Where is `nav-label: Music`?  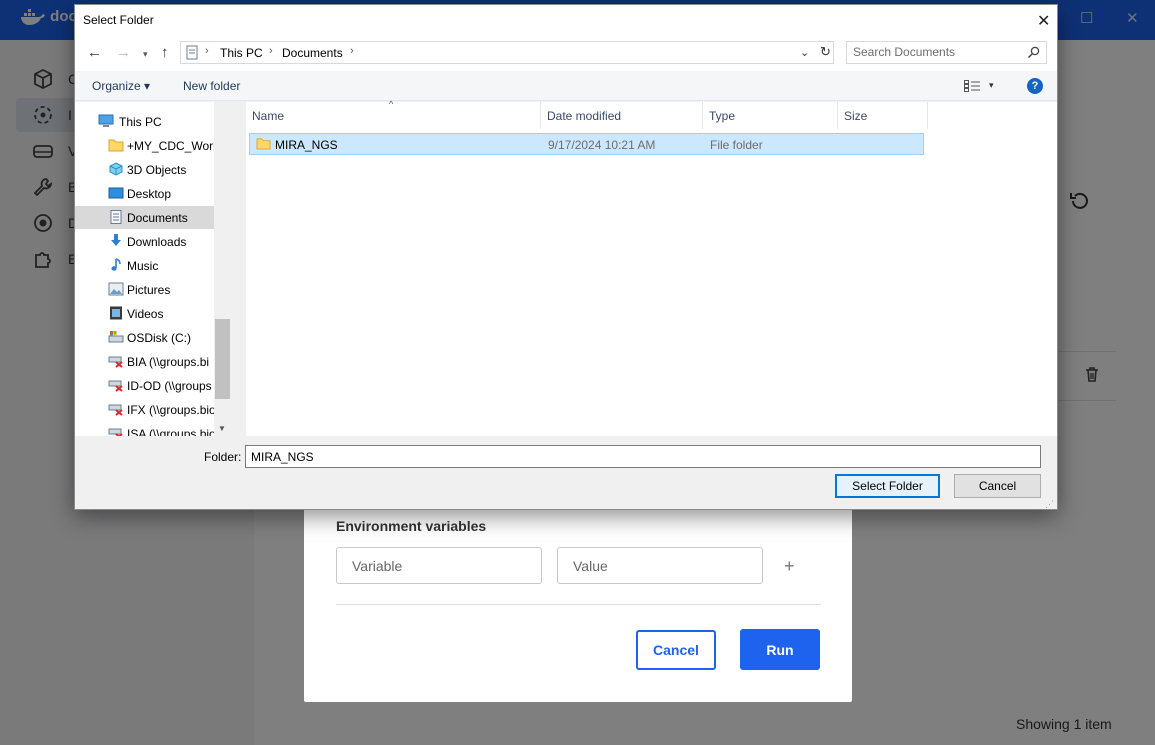 nav-label: Music is located at coordinates (143, 266).